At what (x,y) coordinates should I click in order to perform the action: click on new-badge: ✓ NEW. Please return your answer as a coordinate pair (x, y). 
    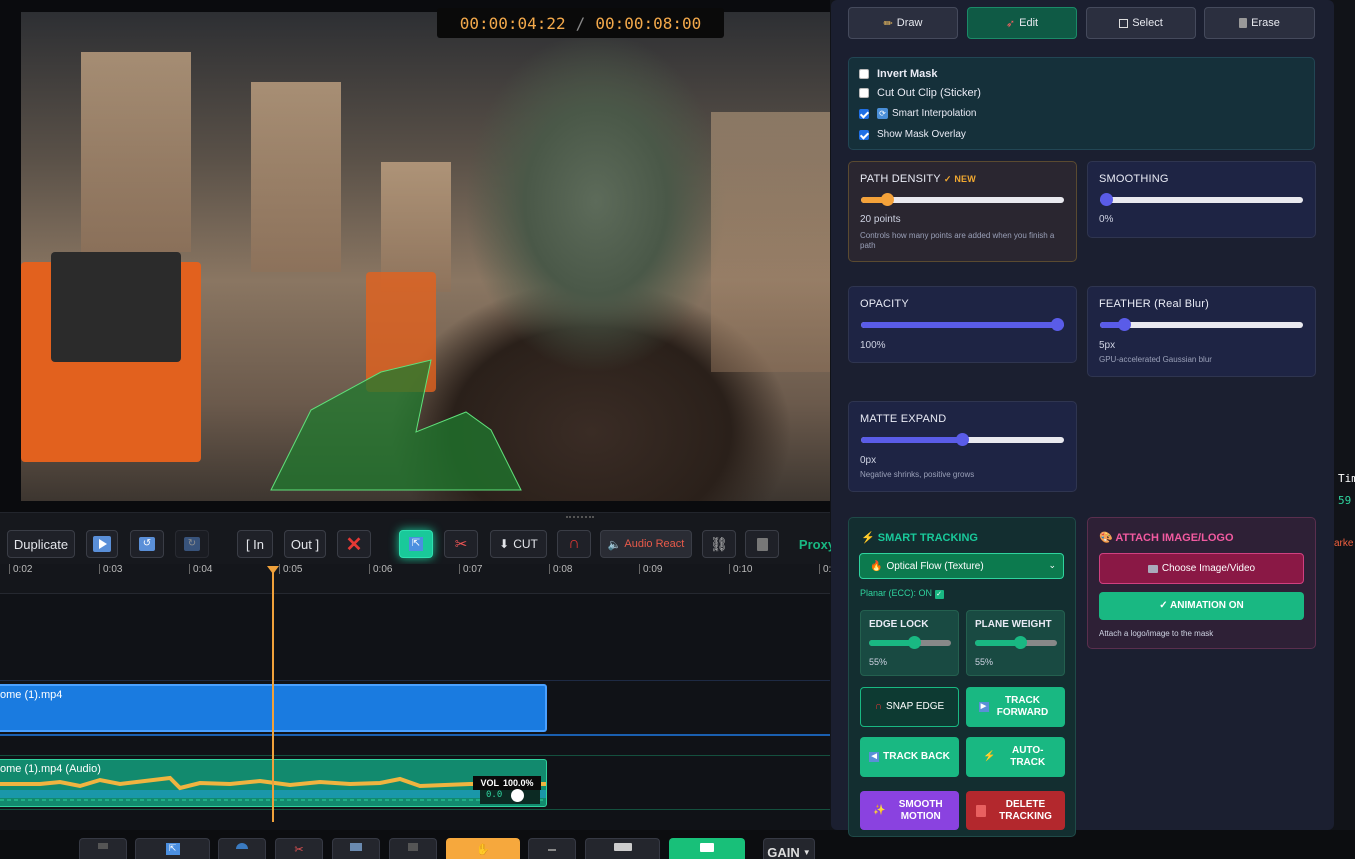
    Looking at the image, I should click on (959, 179).